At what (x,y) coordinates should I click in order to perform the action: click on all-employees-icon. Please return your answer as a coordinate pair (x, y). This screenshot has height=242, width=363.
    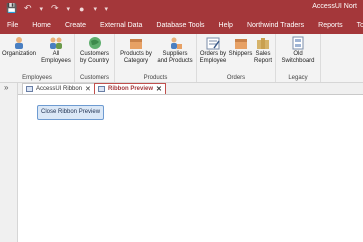
    Looking at the image, I should click on (56, 43).